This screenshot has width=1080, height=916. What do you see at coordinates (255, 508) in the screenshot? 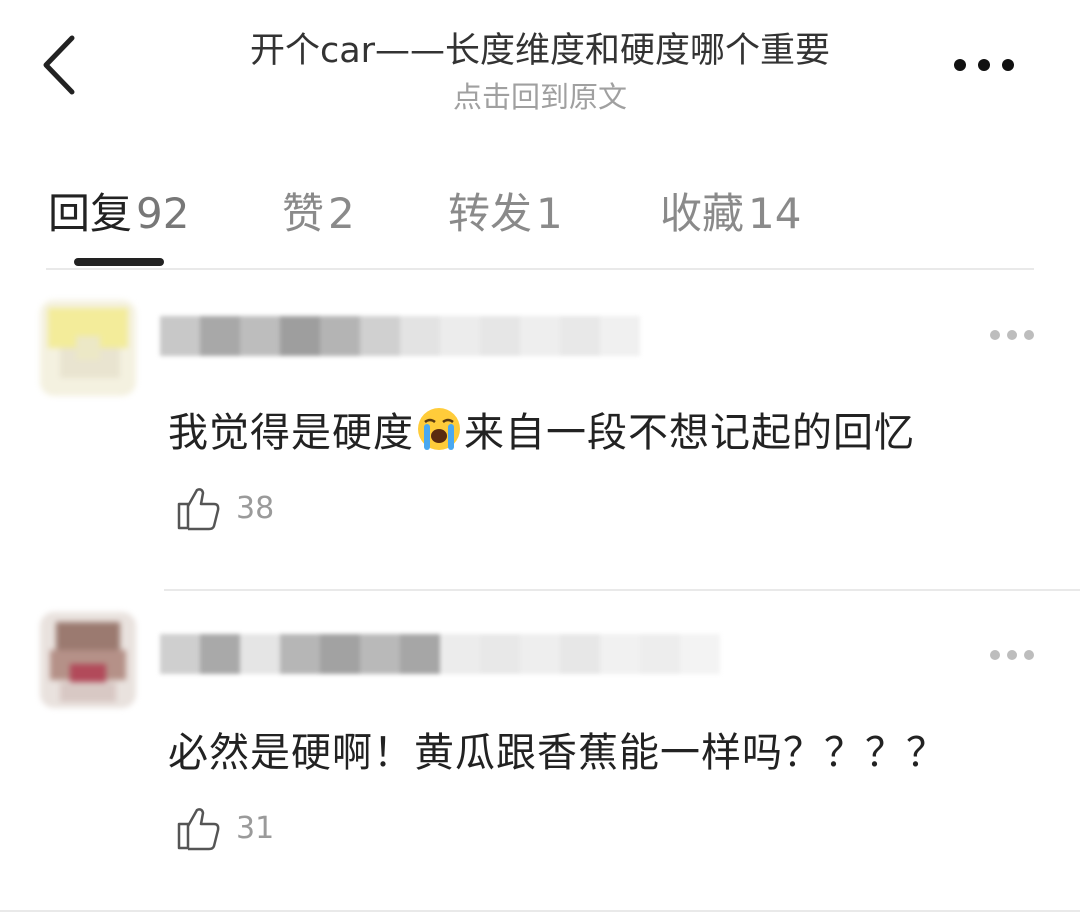
I see `like-count: 38` at bounding box center [255, 508].